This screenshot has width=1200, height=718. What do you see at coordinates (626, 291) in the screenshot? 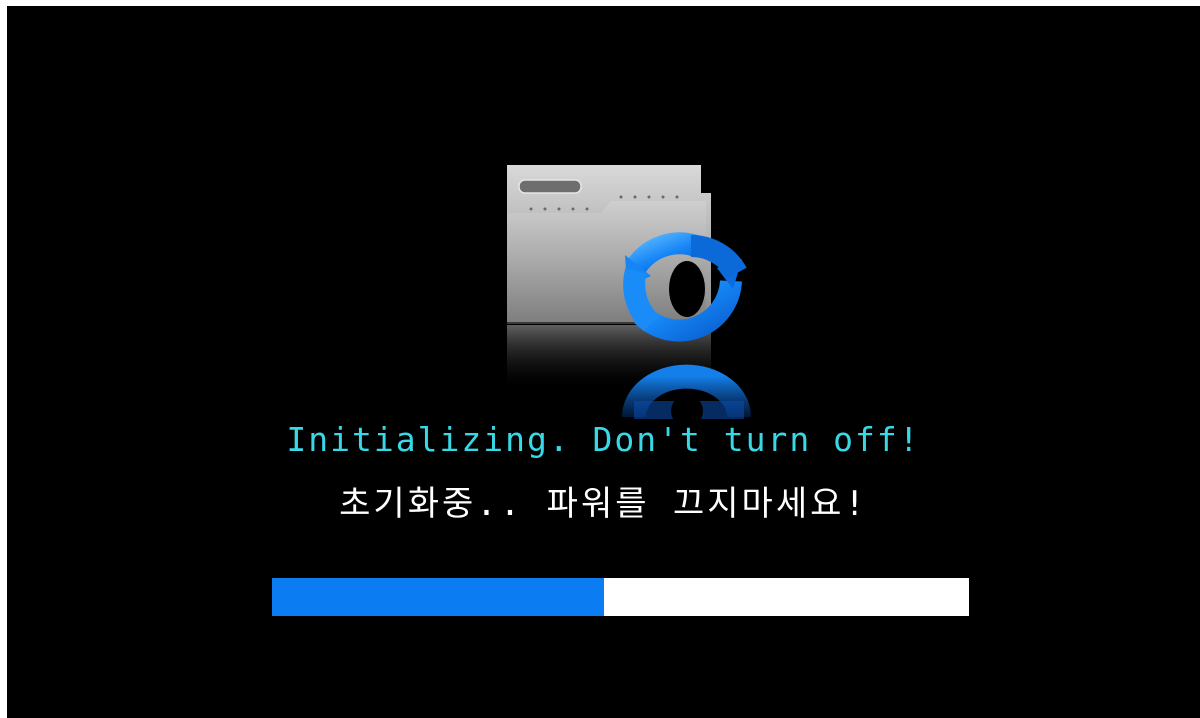
I see `folder-sync-icon` at bounding box center [626, 291].